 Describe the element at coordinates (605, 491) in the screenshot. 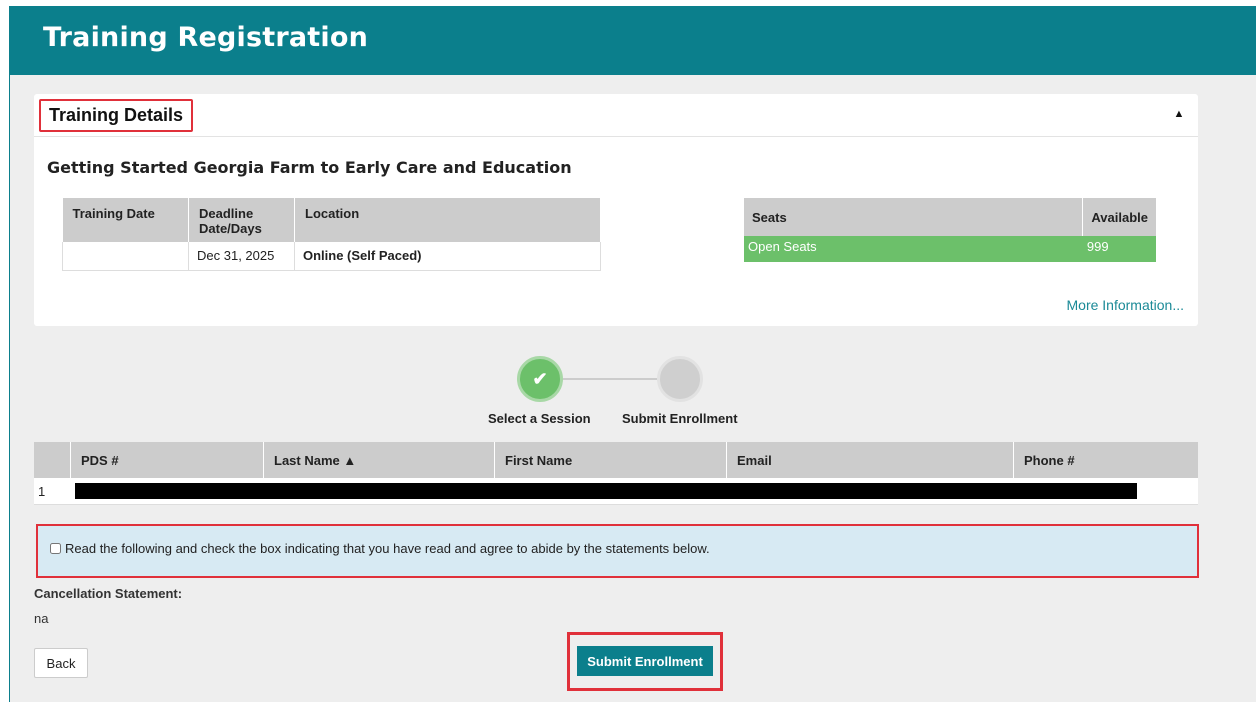

I see `redaction-bar` at that location.